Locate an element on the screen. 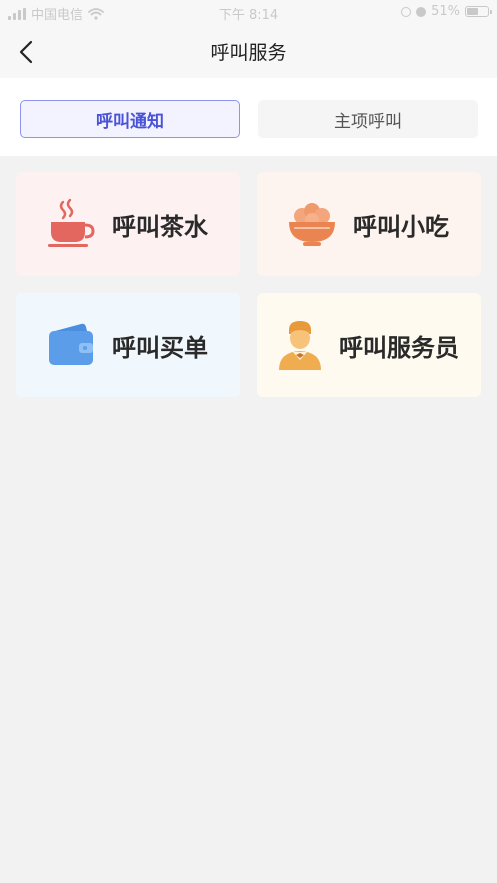 This screenshot has height=883, width=497. tab-main-call: 主项呼叫 is located at coordinates (368, 119).